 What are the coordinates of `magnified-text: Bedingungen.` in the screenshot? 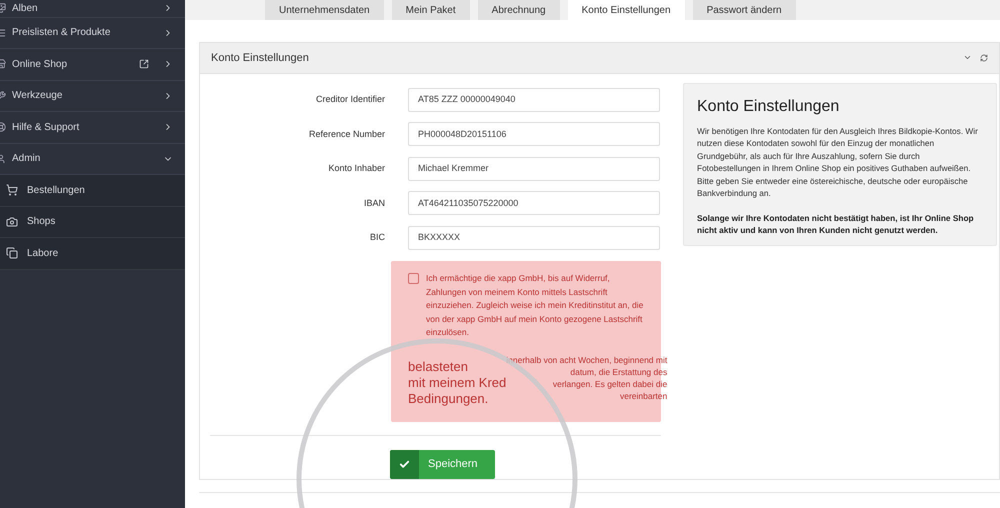 It's located at (449, 398).